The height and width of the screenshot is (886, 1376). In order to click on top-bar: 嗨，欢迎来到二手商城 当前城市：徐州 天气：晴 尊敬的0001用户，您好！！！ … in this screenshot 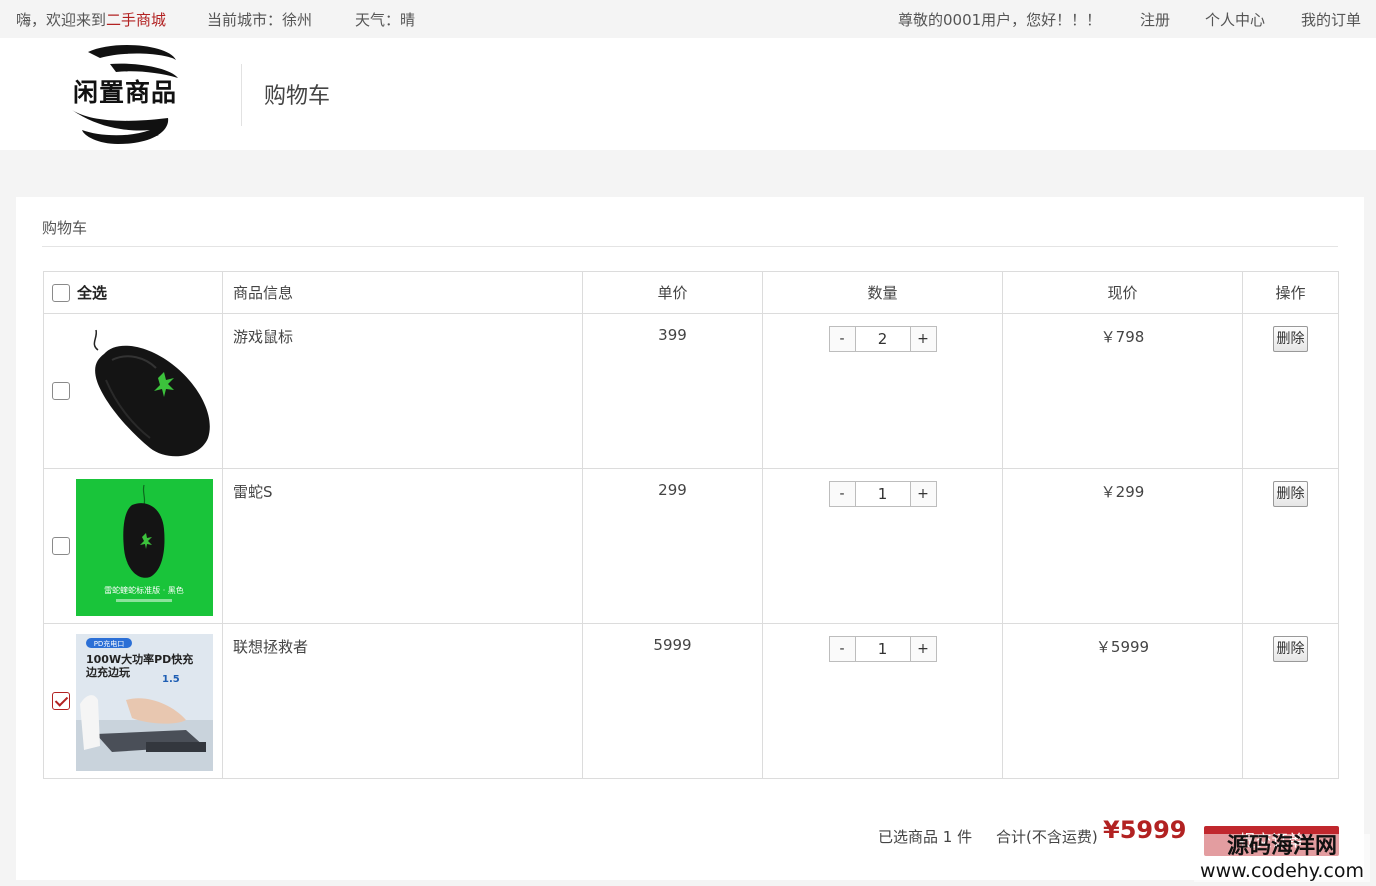, I will do `click(688, 19)`.